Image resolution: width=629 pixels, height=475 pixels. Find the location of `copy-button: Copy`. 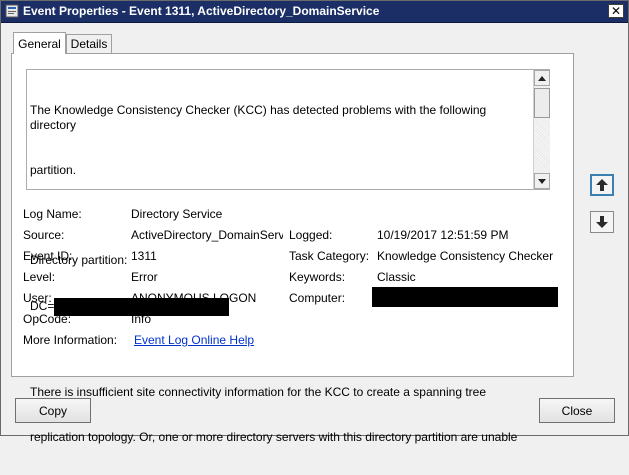

copy-button: Copy is located at coordinates (53, 410).